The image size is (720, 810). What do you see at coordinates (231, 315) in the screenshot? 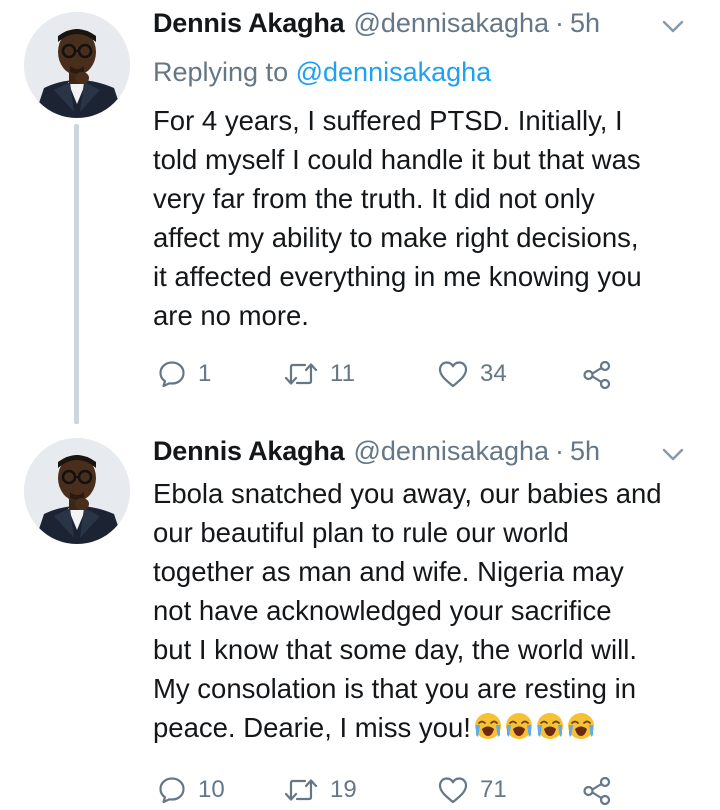
I see `tweet-text-line: are no more.` at bounding box center [231, 315].